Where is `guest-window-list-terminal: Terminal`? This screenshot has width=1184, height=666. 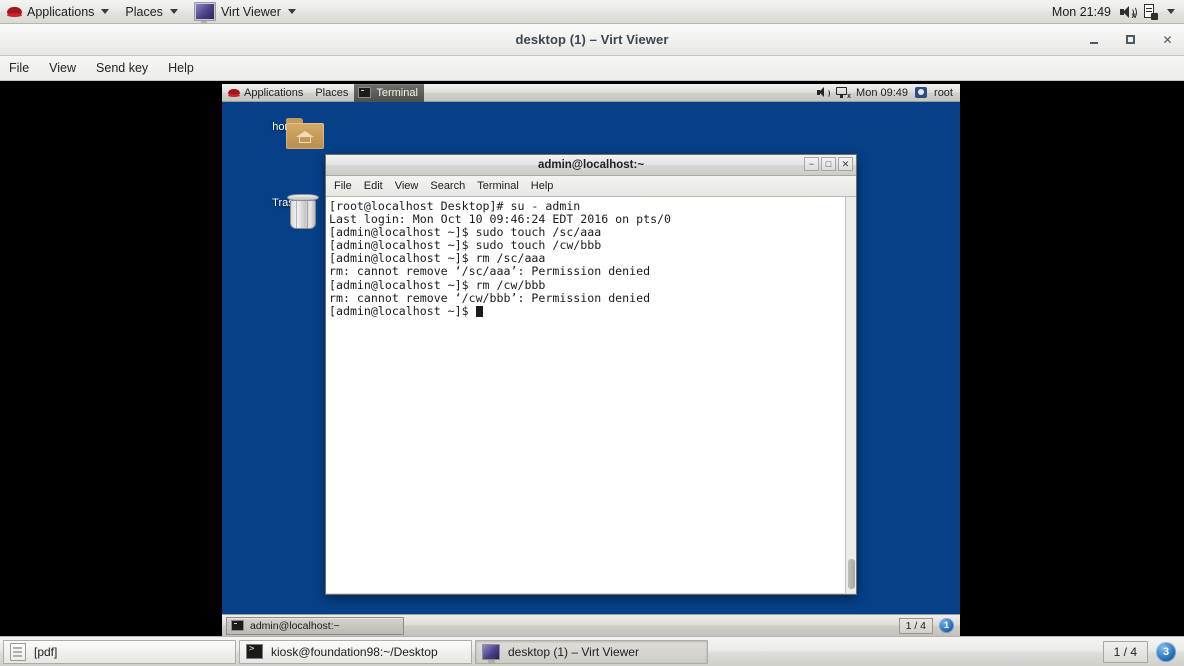
guest-window-list-terminal: Terminal is located at coordinates (389, 93).